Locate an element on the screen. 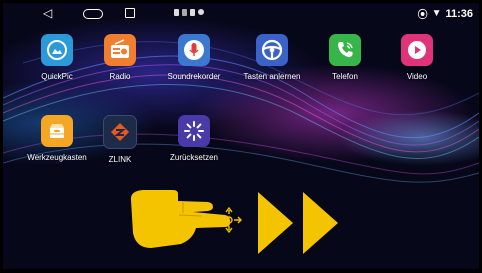 The width and height of the screenshot is (482, 273). double-arrow-right-icon is located at coordinates (298, 223).